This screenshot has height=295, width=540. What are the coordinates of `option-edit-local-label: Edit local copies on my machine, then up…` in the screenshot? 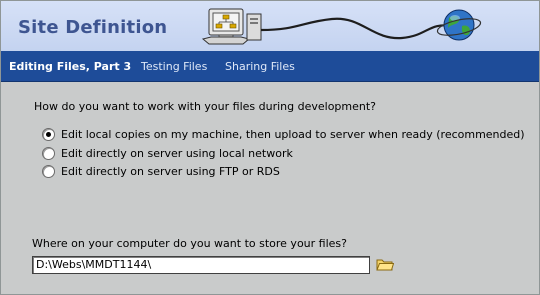 It's located at (293, 134).